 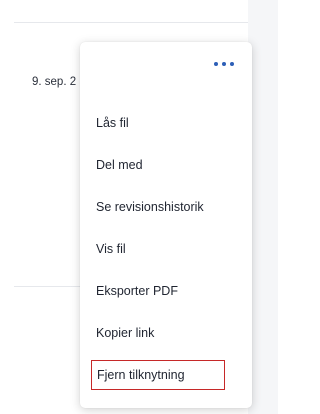 What do you see at coordinates (125, 333) in the screenshot?
I see `menu-item-copy-link: Kopier link` at bounding box center [125, 333].